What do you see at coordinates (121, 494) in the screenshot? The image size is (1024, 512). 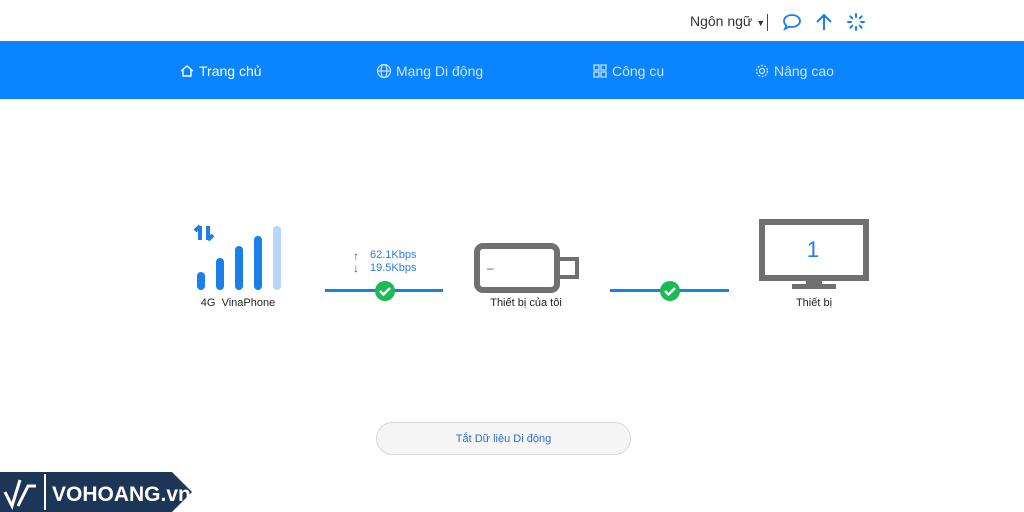 I see `svg-text: VOHOANG.vn` at bounding box center [121, 494].